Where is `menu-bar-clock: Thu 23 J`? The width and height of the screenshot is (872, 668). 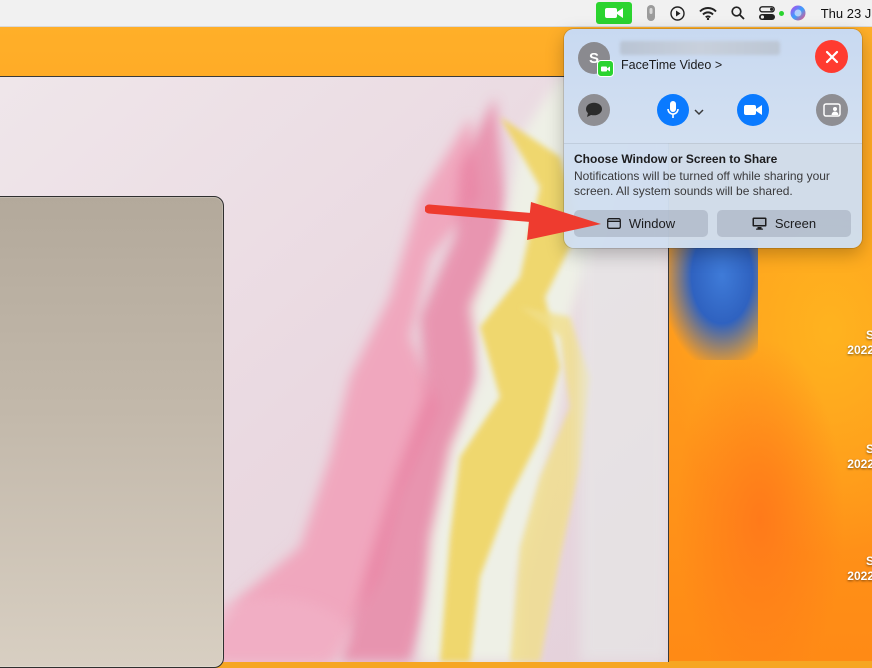
menu-bar-clock: Thu 23 J is located at coordinates (846, 13).